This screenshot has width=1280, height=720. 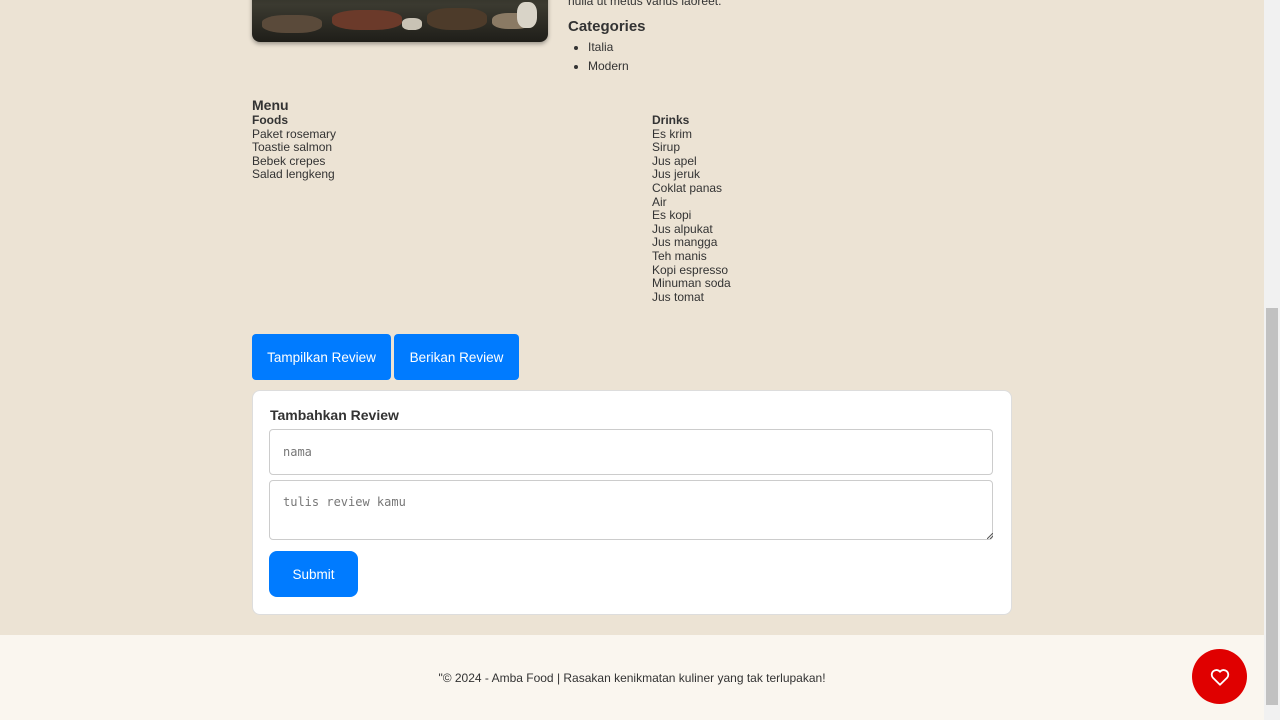 I want to click on category-item: Modern, so click(x=608, y=67).